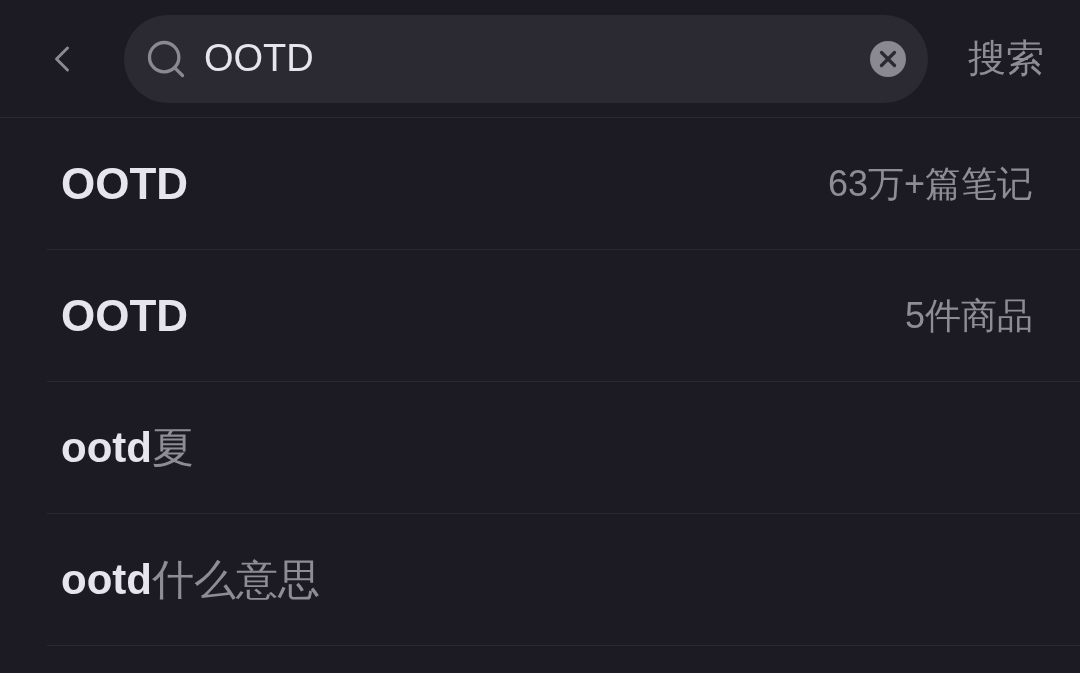 Image resolution: width=1080 pixels, height=673 pixels. I want to click on result-count: 5件商品, so click(968, 315).